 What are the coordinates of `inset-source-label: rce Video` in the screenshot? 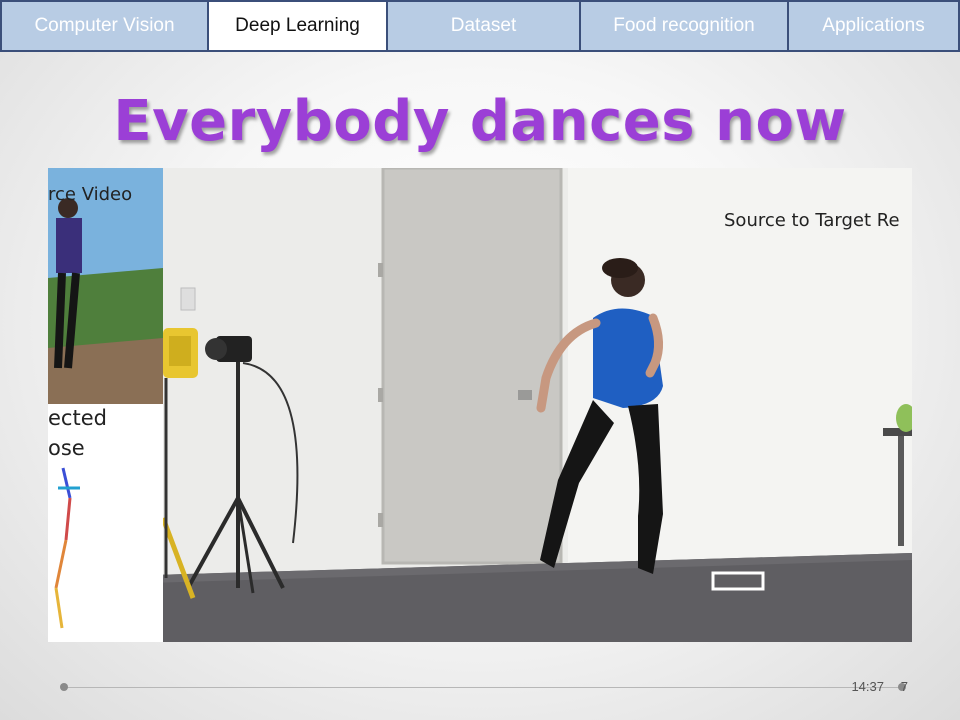 It's located at (90, 194).